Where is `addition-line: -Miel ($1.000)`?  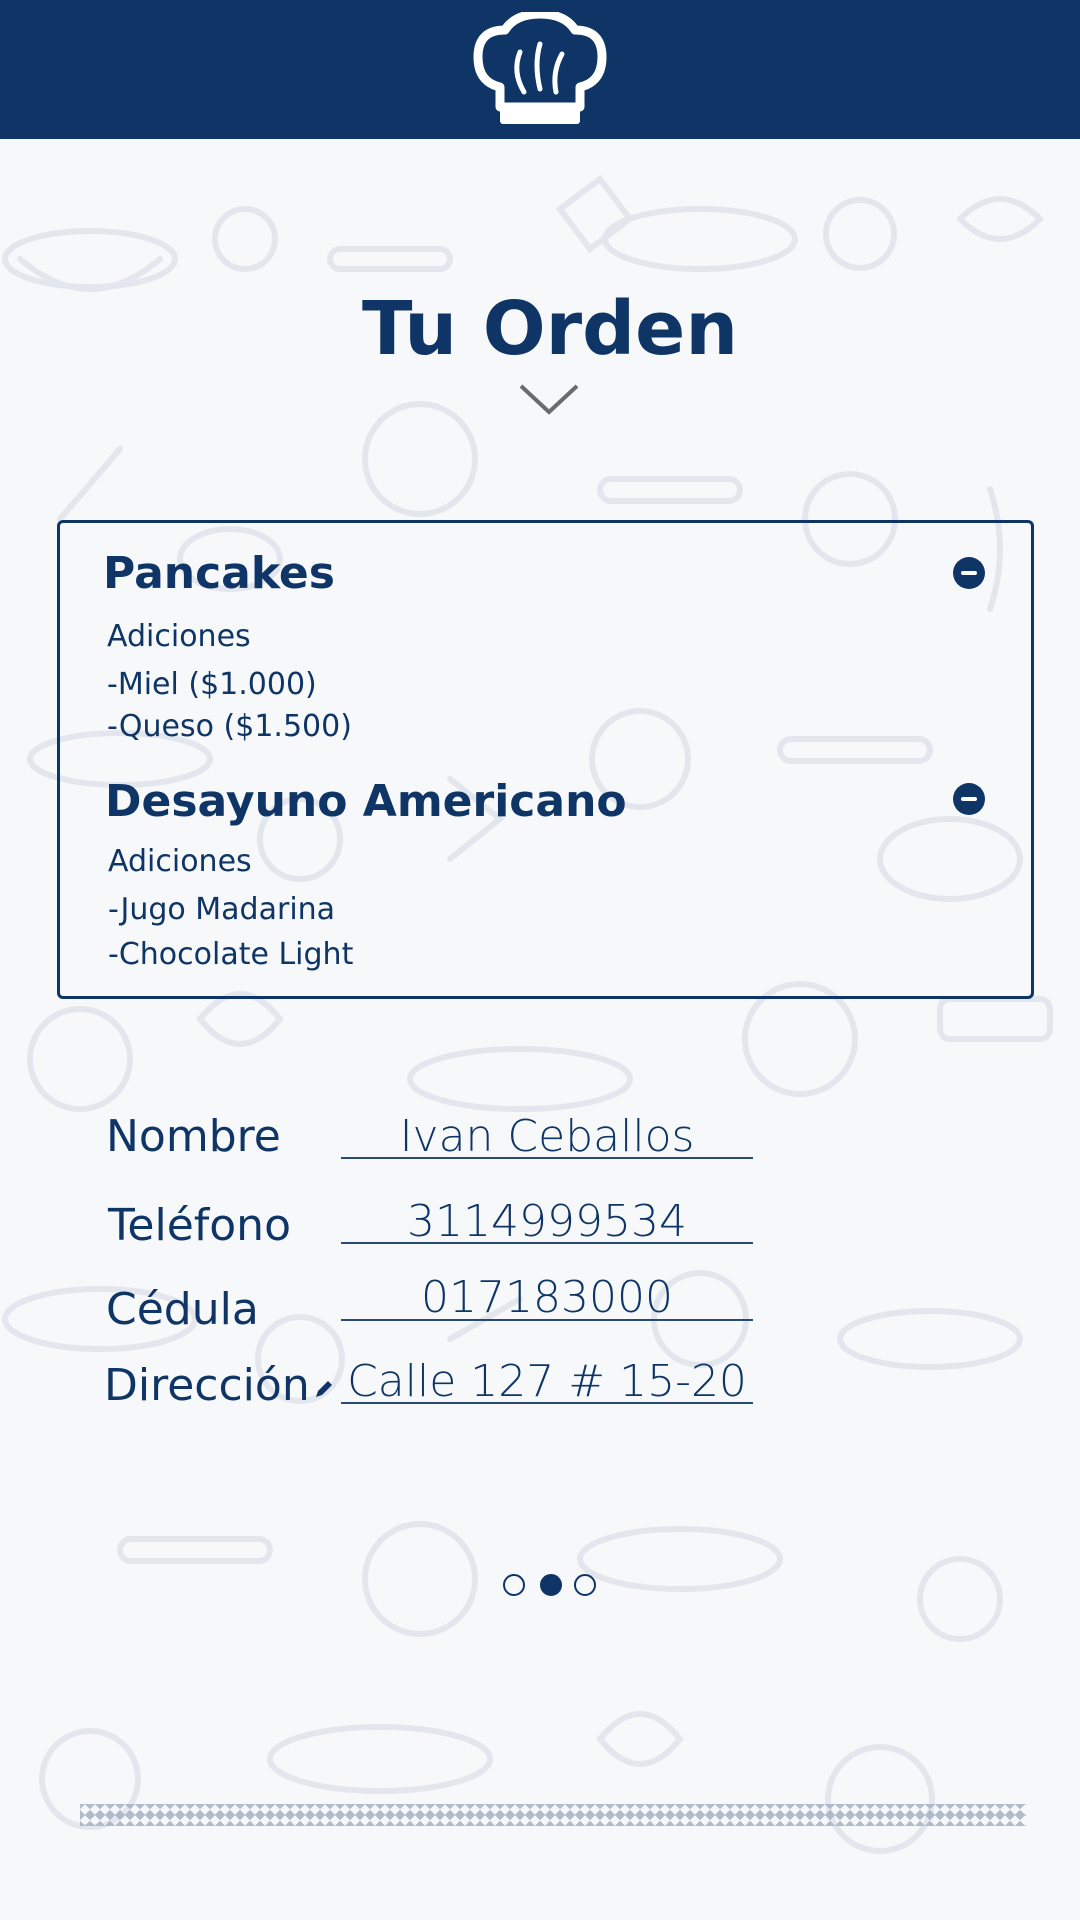
addition-line: -Miel ($1.000) is located at coordinates (212, 684).